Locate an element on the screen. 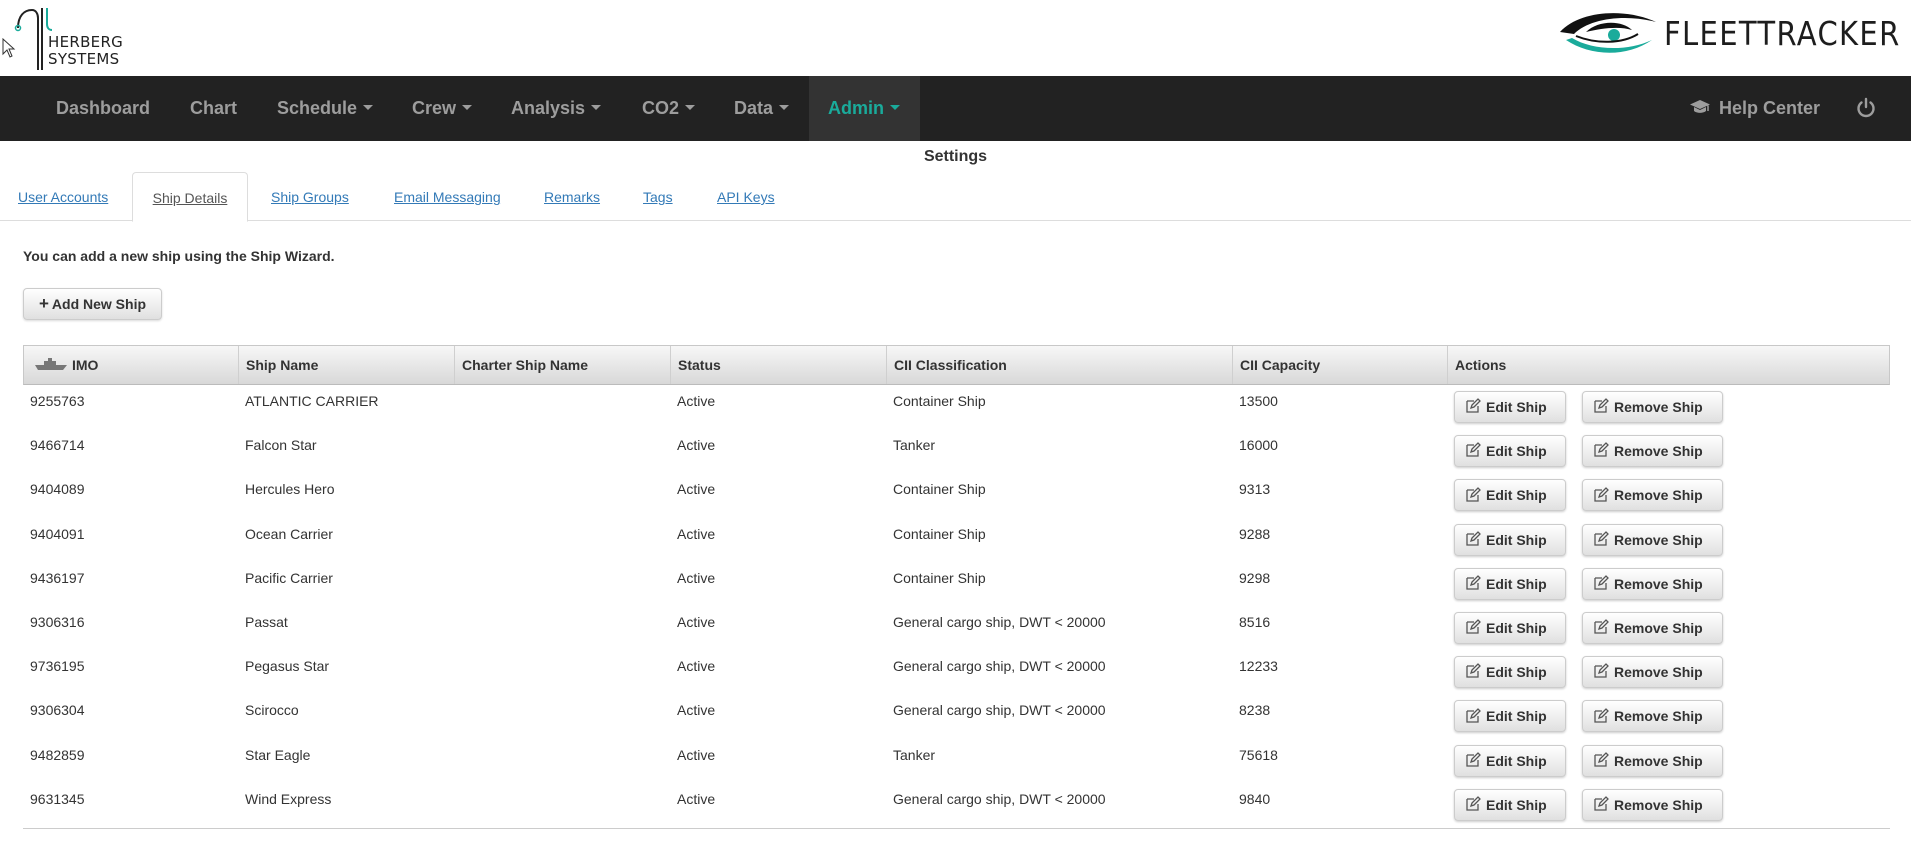 This screenshot has height=852, width=1911. tab-ship-details: Ship Details is located at coordinates (190, 197).